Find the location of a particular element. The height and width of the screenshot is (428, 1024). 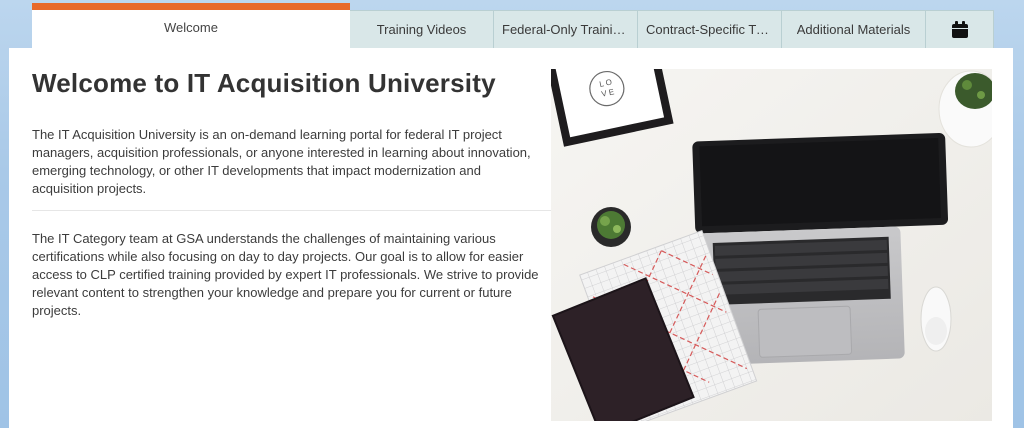

tab-federal-only-label: Federal-Only Trainings is located at coordinates (565, 29).